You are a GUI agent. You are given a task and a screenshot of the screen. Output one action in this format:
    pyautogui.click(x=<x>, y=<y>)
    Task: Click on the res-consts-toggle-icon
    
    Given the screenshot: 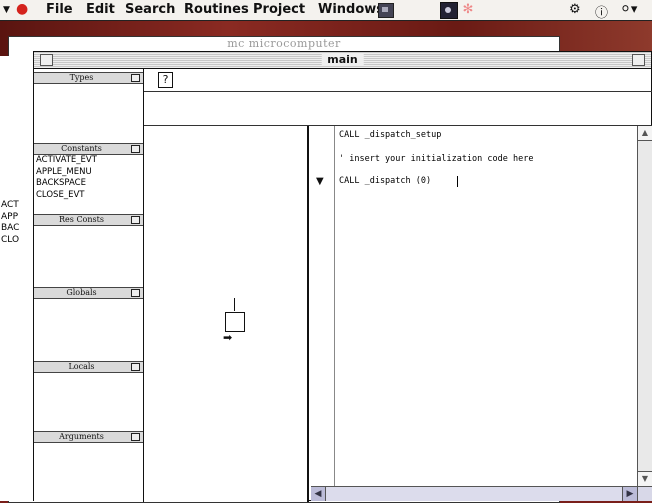 What is the action you would take?
    pyautogui.click(x=135, y=220)
    